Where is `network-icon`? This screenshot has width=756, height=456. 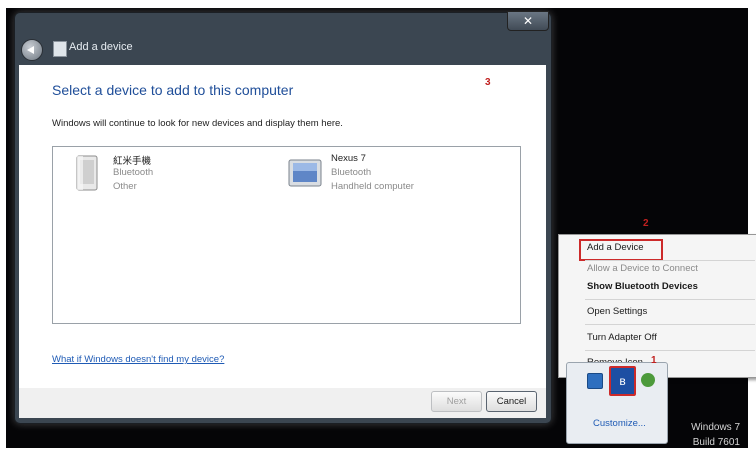
network-icon is located at coordinates (595, 381).